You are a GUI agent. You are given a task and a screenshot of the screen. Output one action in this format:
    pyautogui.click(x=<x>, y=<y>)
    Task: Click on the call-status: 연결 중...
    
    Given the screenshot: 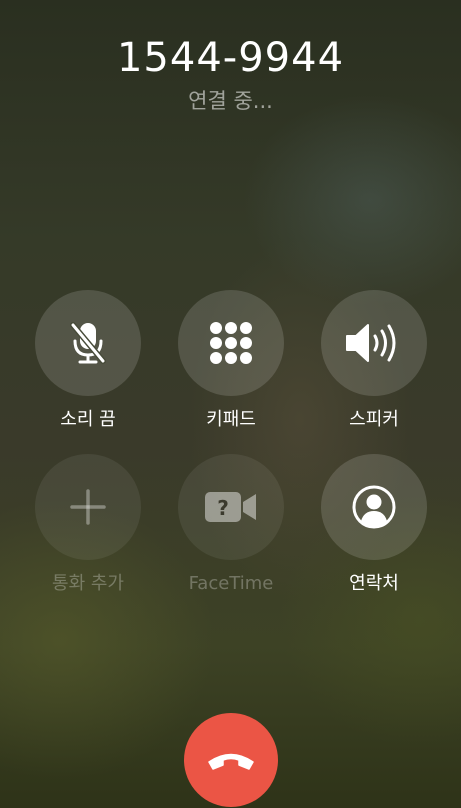 What is the action you would take?
    pyautogui.click(x=230, y=101)
    